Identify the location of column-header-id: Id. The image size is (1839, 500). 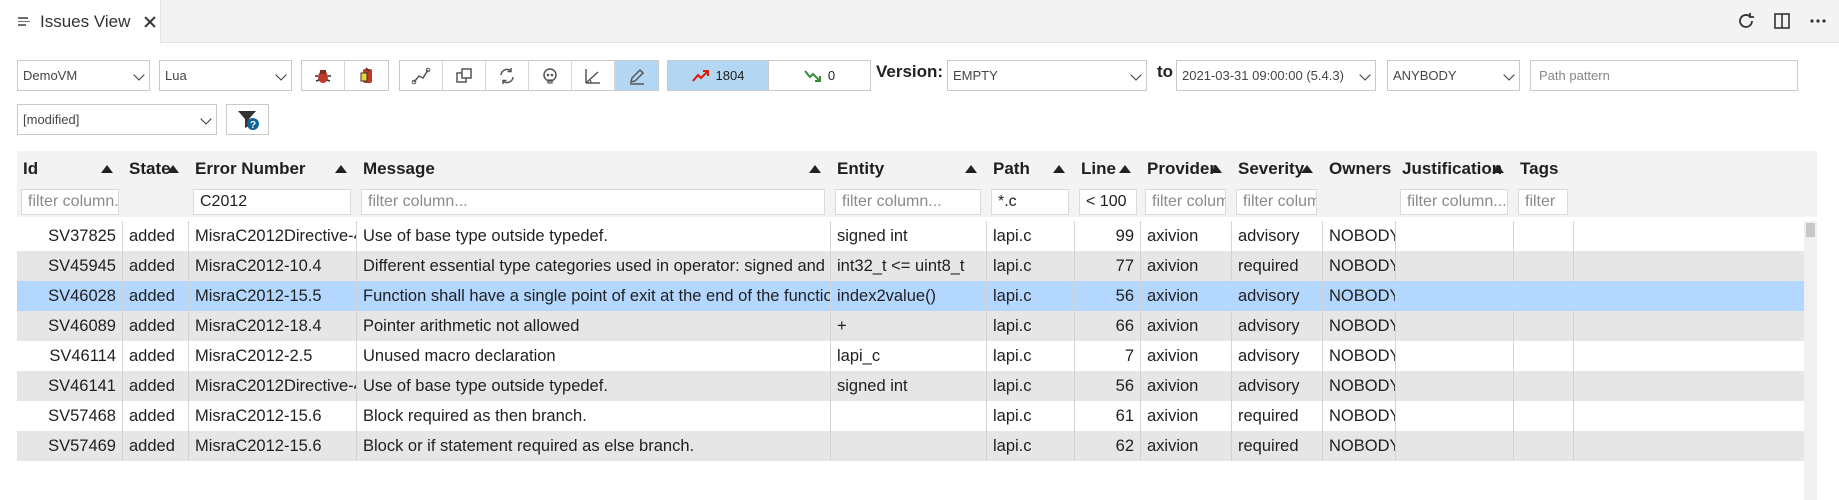
(70, 169).